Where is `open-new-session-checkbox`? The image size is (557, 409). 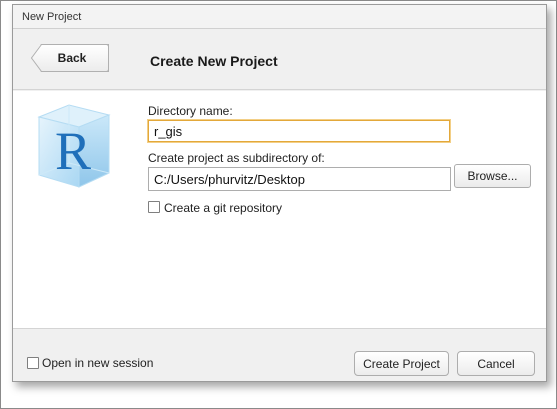 open-new-session-checkbox is located at coordinates (33, 363).